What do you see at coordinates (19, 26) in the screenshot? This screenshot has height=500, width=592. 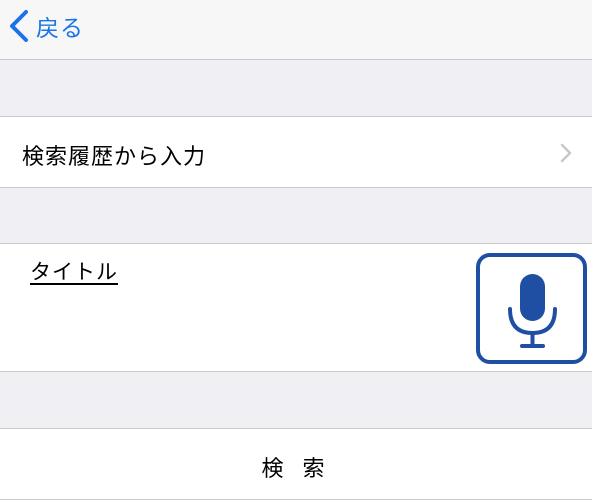 I see `chevron-left-icon` at bounding box center [19, 26].